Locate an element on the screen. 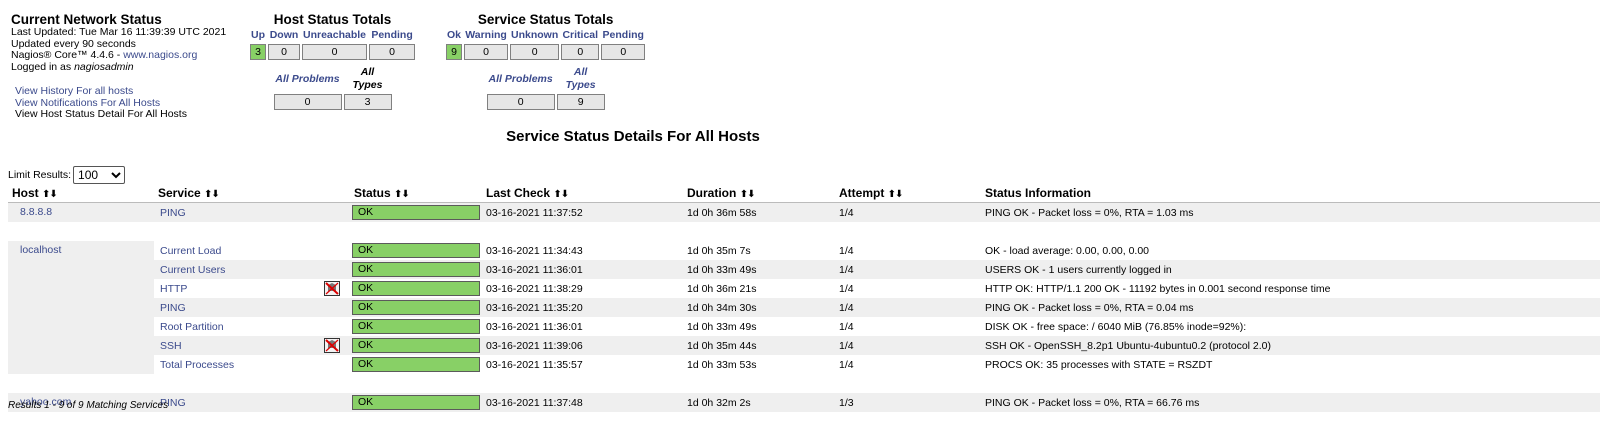 Image resolution: width=1600 pixels, height=424 pixels. duration-cell: 1d 0h 34m 30s is located at coordinates (759, 307).